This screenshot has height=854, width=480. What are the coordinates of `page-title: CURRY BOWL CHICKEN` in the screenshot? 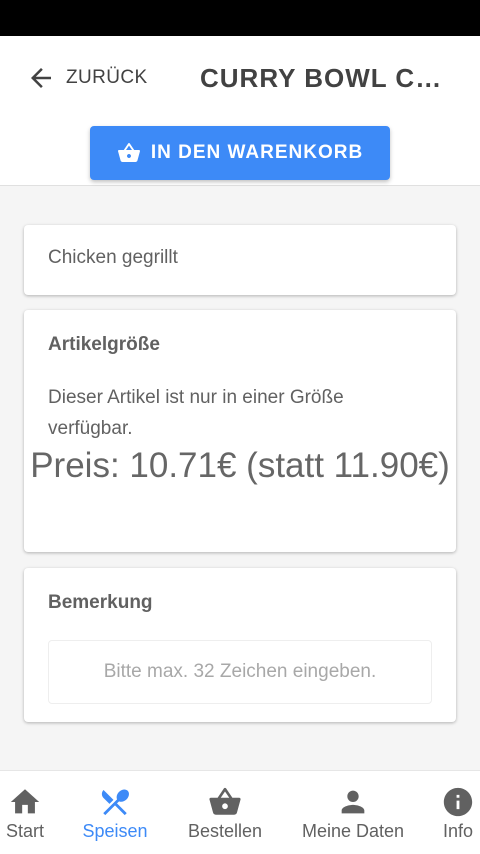 It's located at (325, 78).